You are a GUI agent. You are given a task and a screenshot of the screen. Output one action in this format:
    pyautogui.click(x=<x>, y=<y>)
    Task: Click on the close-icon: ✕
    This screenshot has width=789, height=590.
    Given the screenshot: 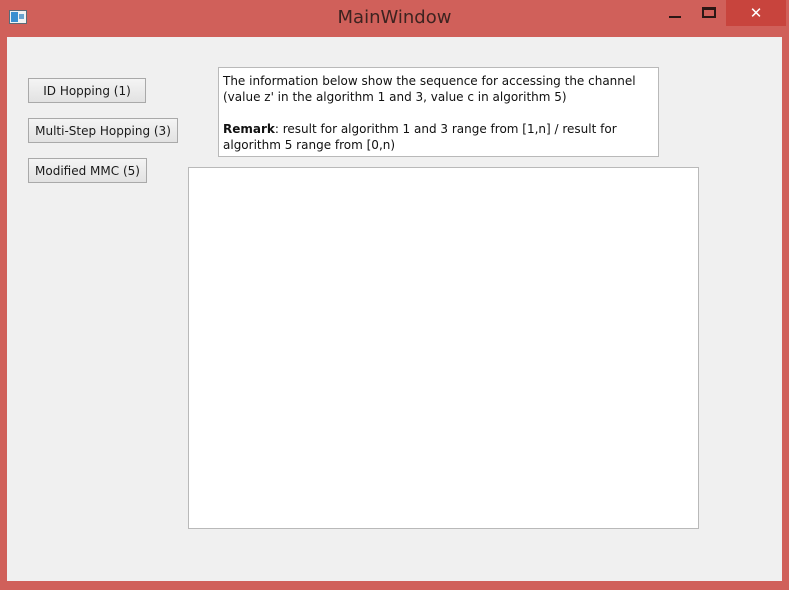 What is the action you would take?
    pyautogui.click(x=756, y=13)
    